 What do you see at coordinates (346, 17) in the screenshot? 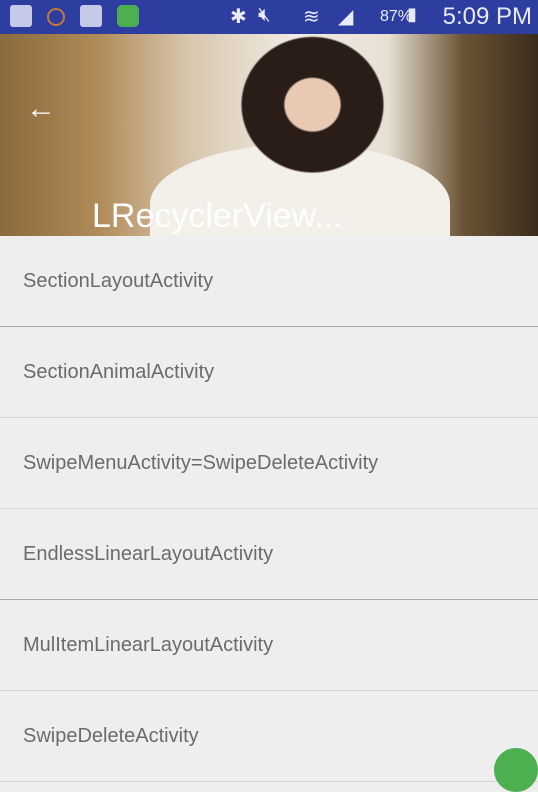
I see `signal-icon: ◢` at bounding box center [346, 17].